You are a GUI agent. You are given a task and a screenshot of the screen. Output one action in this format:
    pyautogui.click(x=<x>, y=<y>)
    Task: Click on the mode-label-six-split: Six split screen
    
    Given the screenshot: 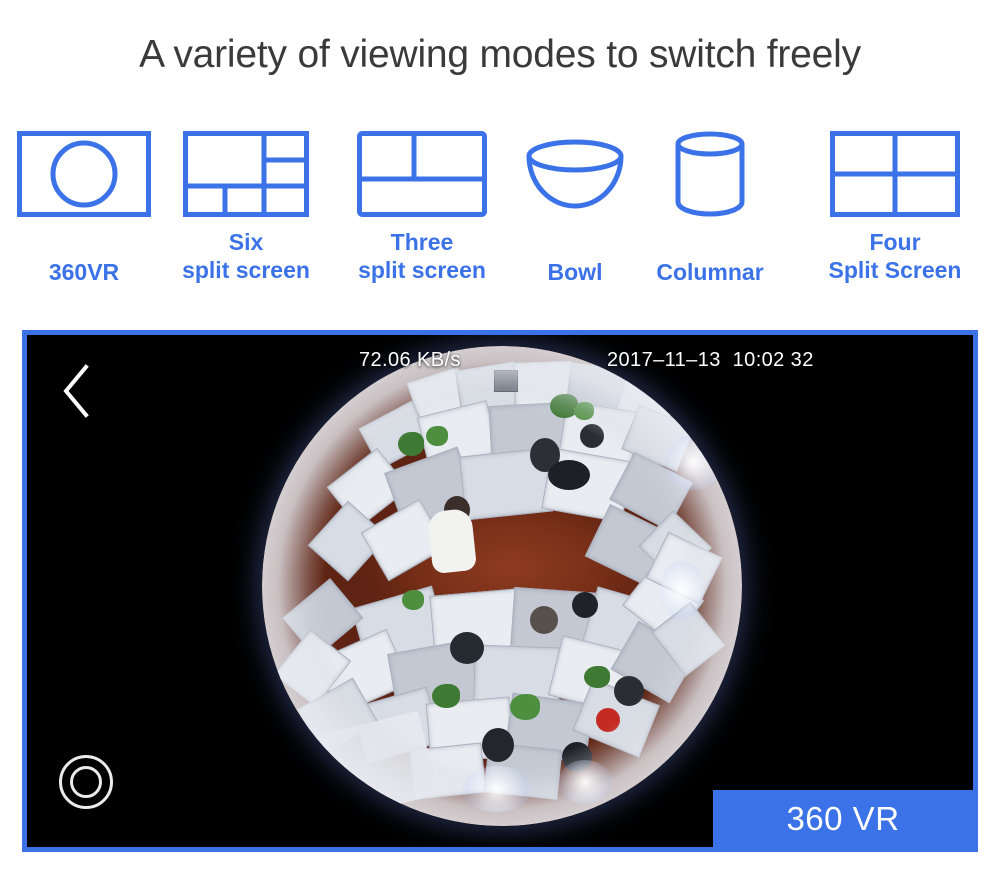 What is the action you would take?
    pyautogui.click(x=246, y=256)
    